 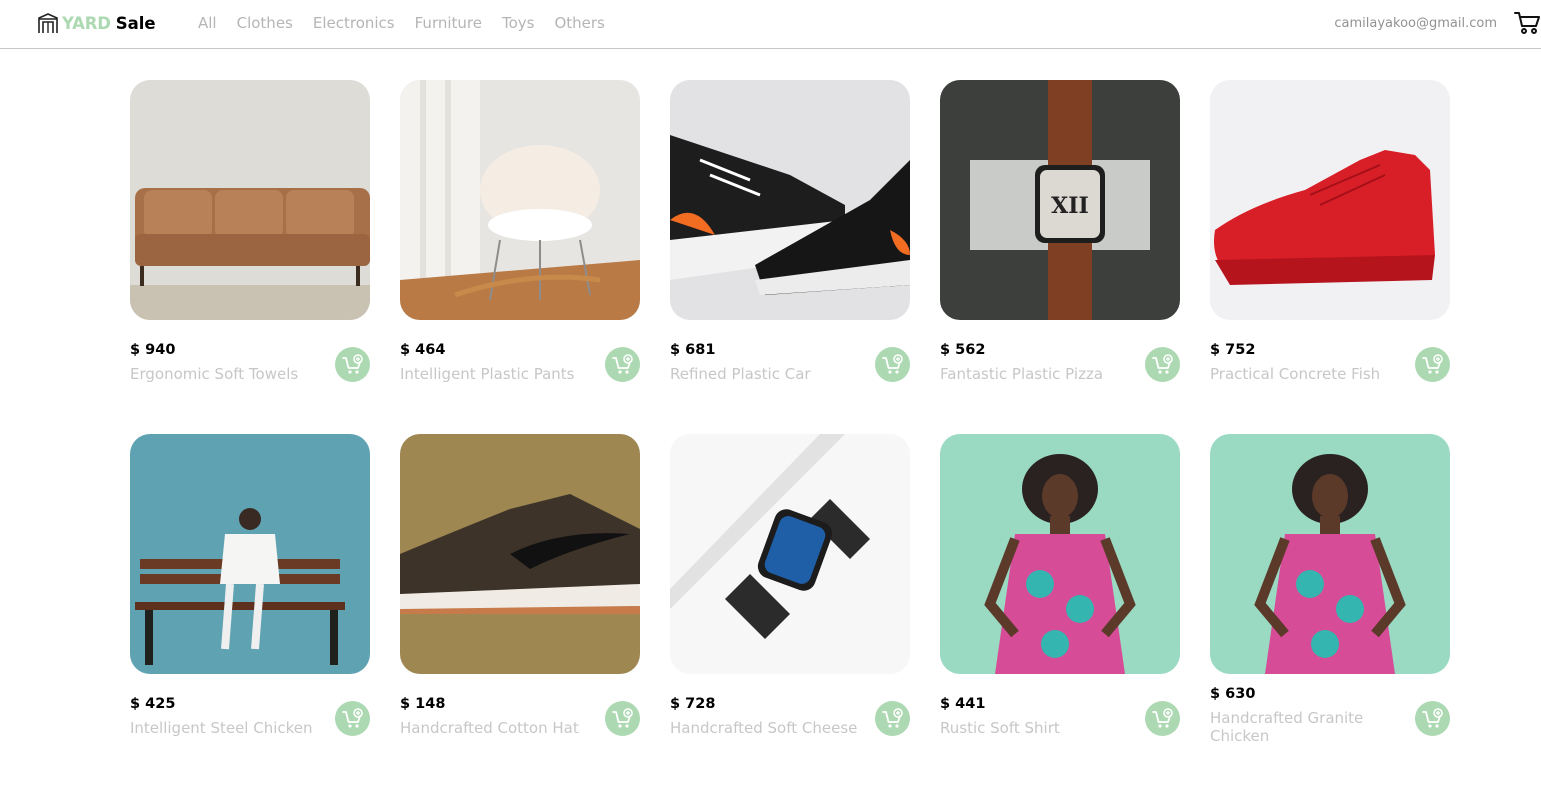 I want to click on brand-yard: YARD, so click(x=86, y=23).